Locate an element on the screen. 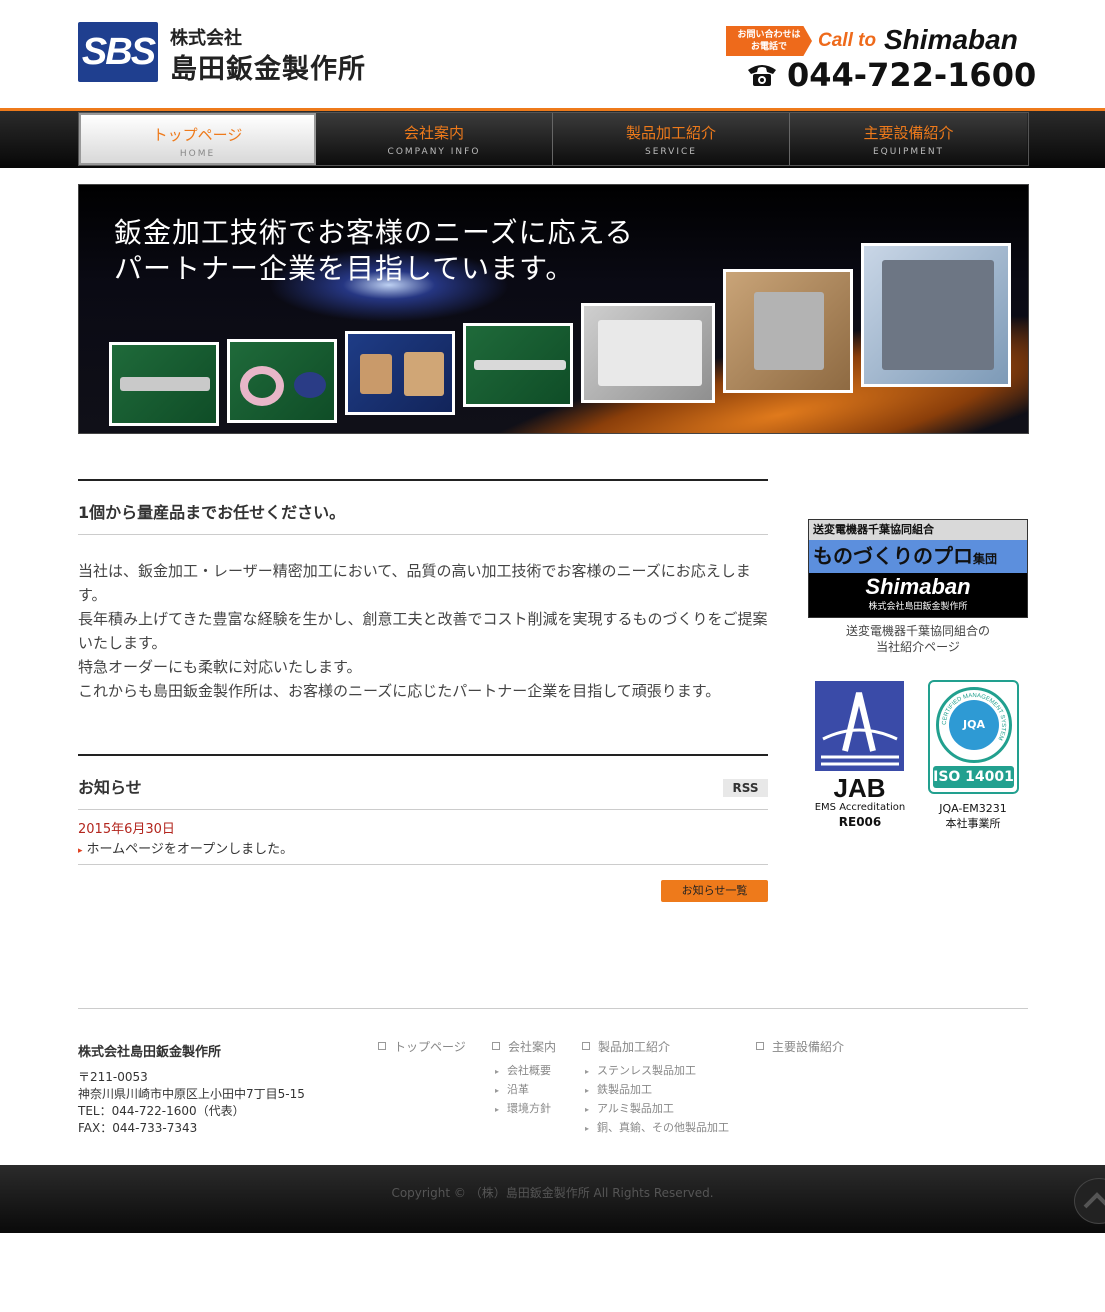  phone-icon is located at coordinates (762, 75).